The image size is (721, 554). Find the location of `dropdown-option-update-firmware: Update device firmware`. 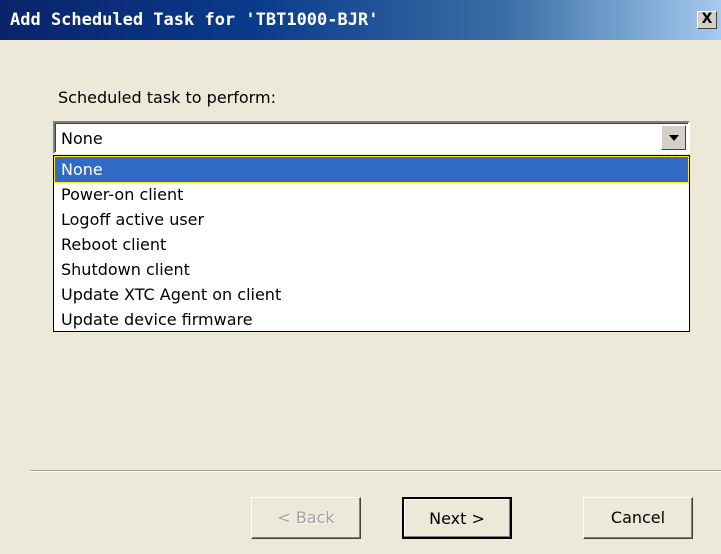

dropdown-option-update-firmware: Update device firmware is located at coordinates (371, 319).